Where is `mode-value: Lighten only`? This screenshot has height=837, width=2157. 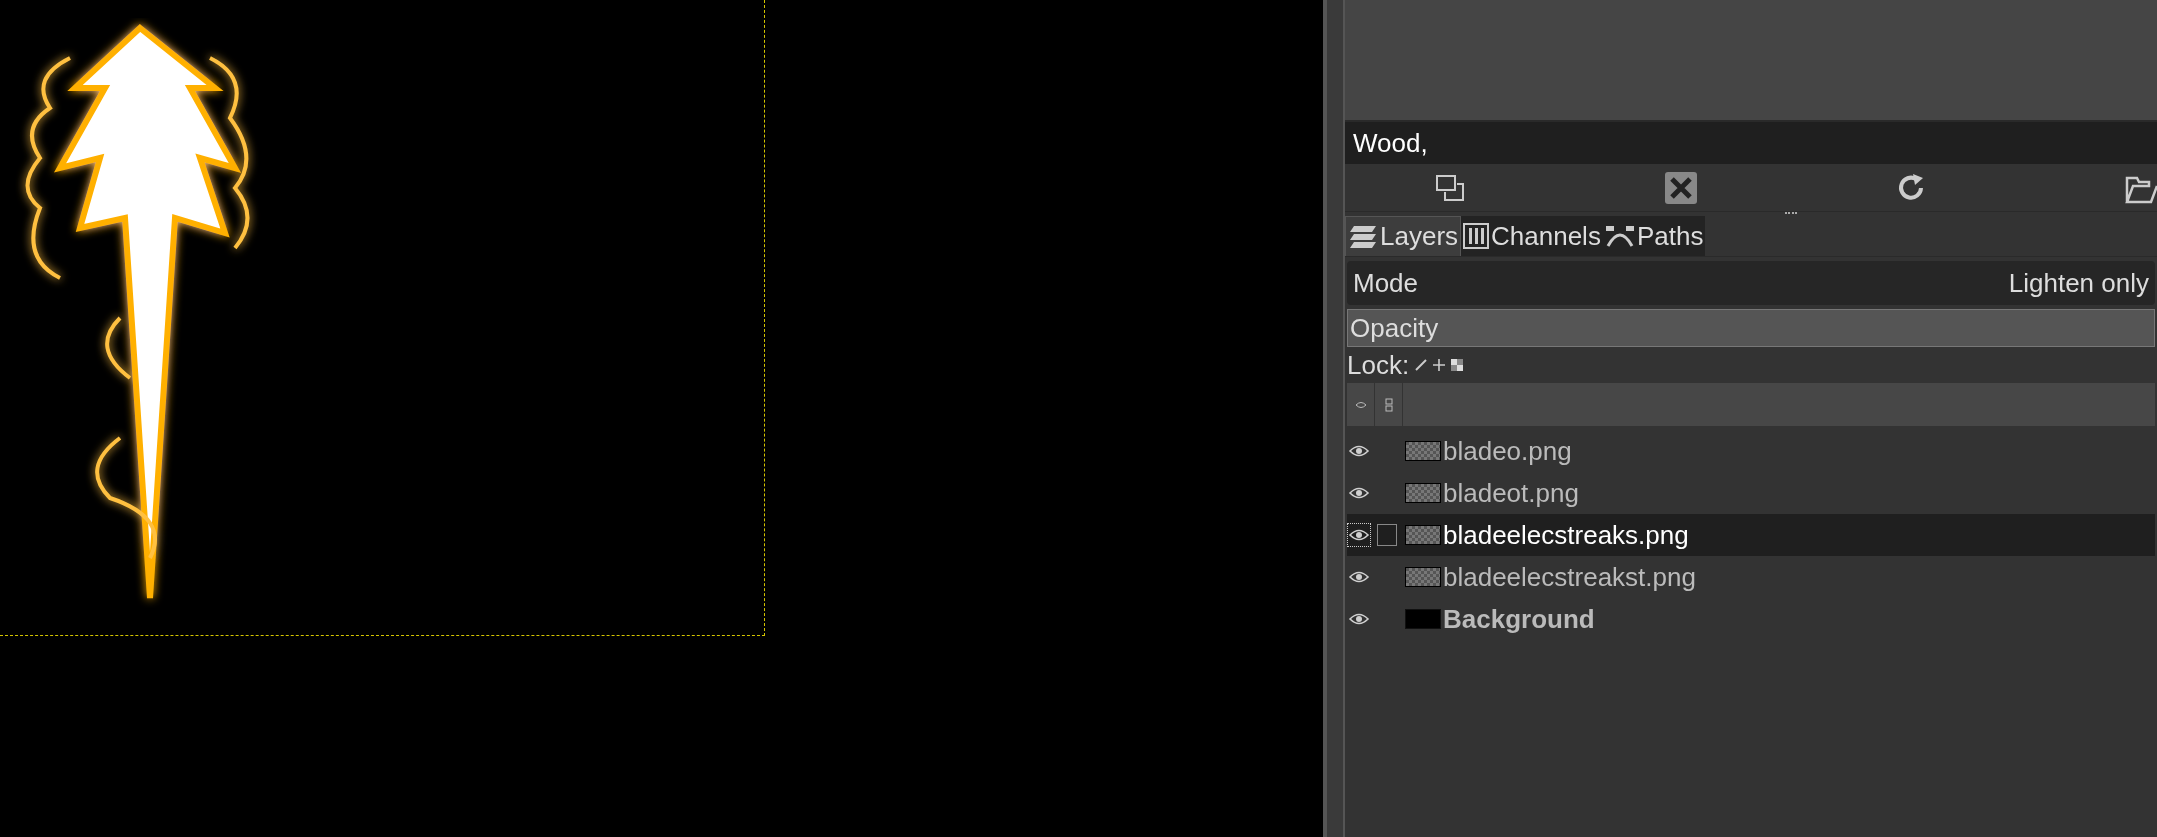
mode-value: Lighten only is located at coordinates (2078, 283).